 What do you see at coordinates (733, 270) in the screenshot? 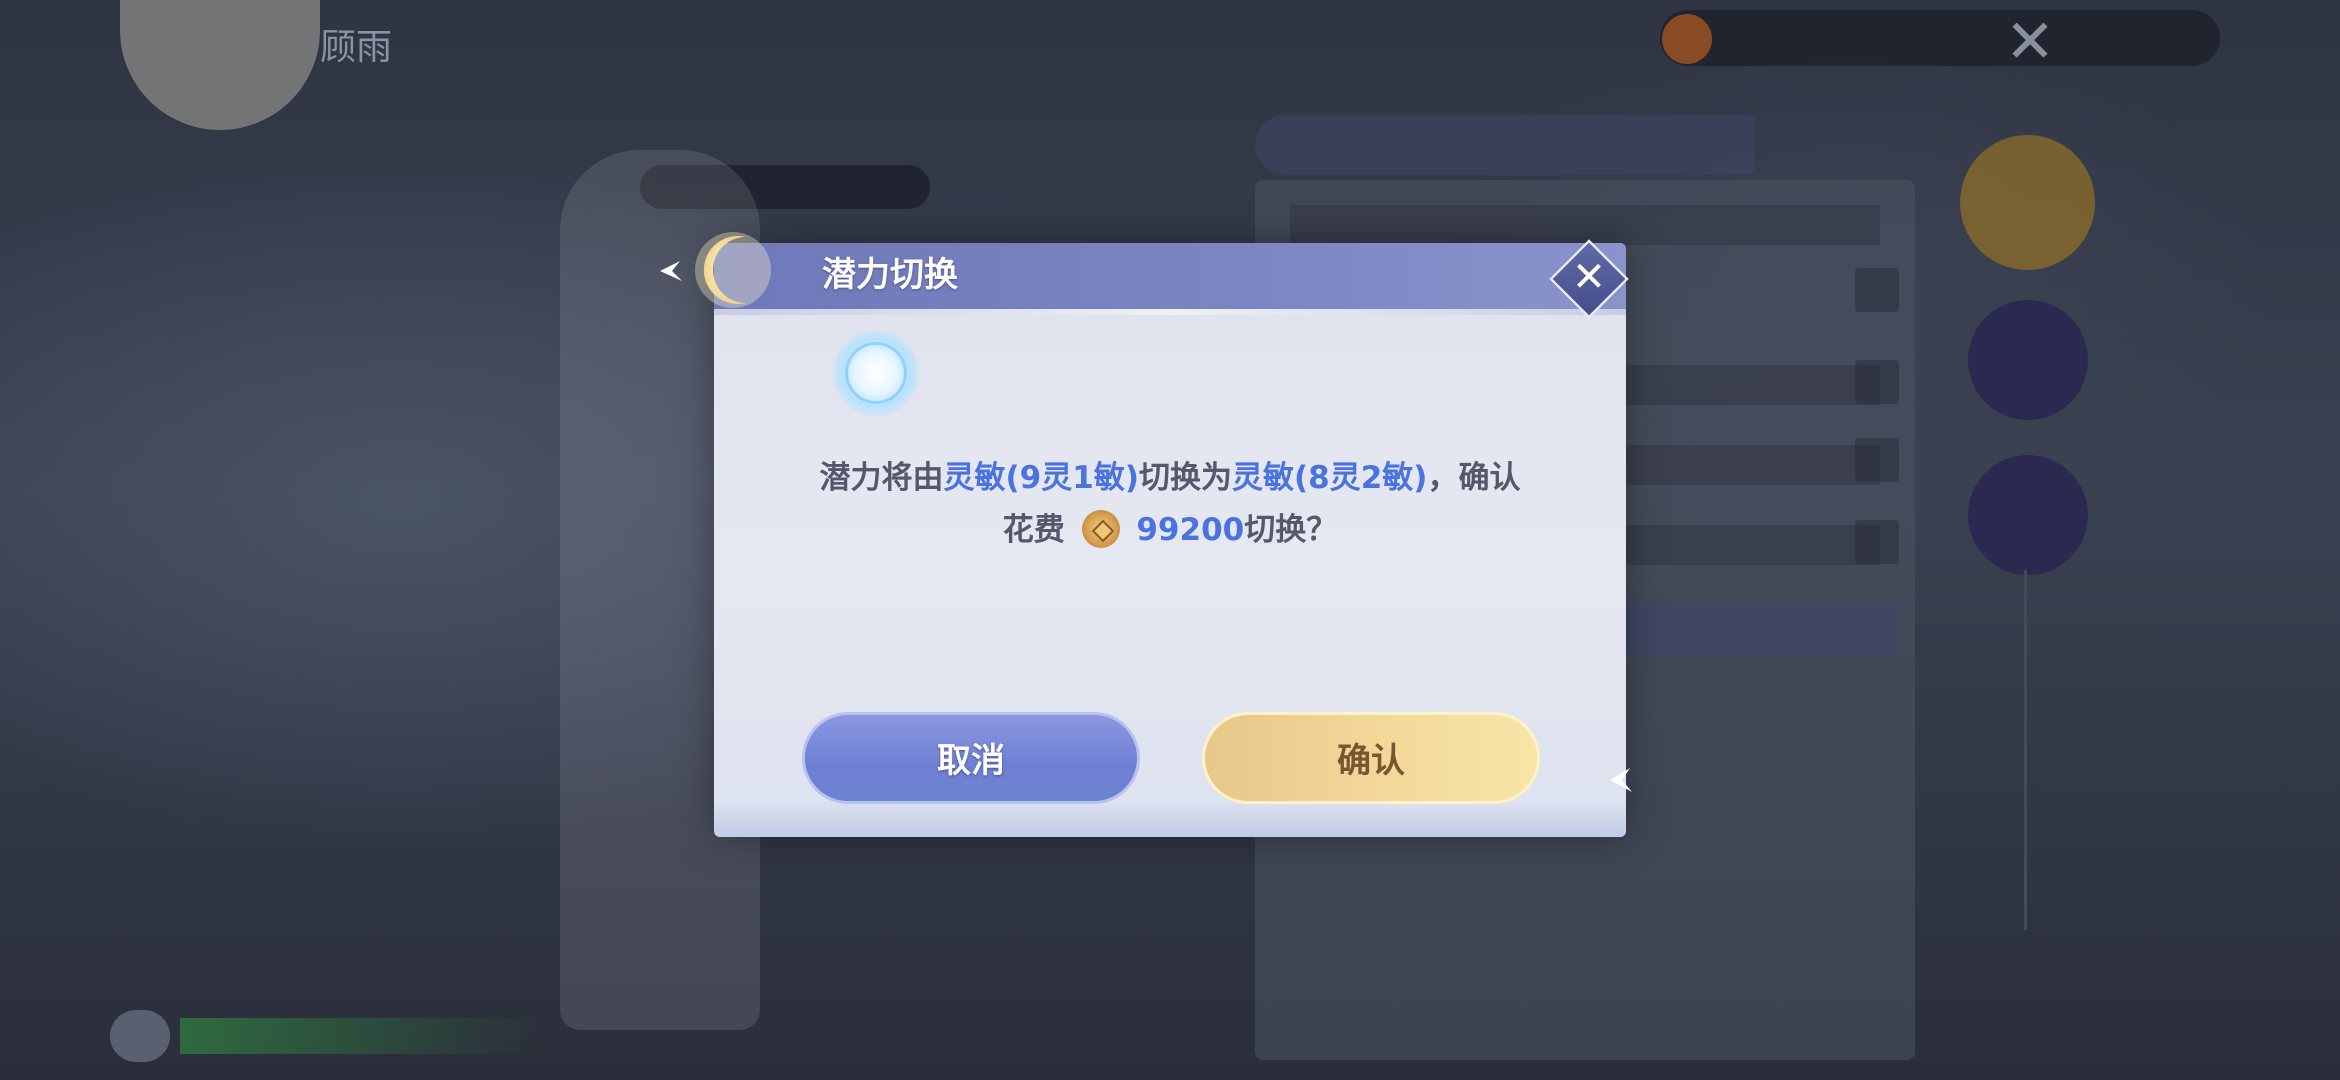
I see `crescent-moon-icon` at bounding box center [733, 270].